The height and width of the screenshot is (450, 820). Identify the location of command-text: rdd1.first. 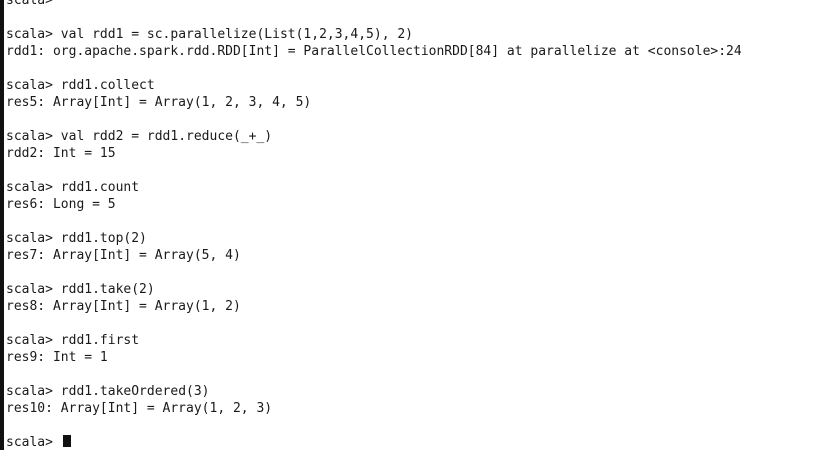
(96, 340).